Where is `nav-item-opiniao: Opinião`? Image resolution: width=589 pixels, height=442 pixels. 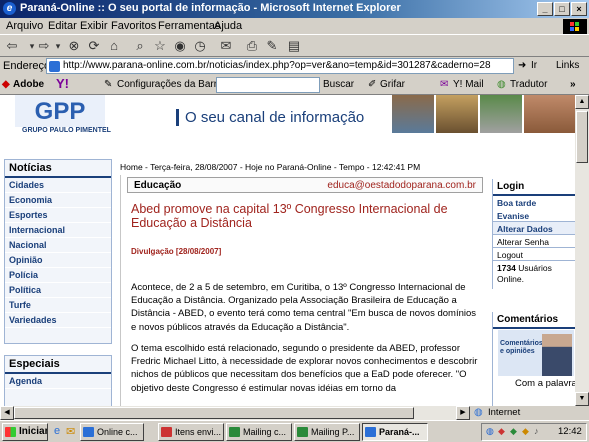
nav-item-opiniao: Opinião is located at coordinates (58, 260).